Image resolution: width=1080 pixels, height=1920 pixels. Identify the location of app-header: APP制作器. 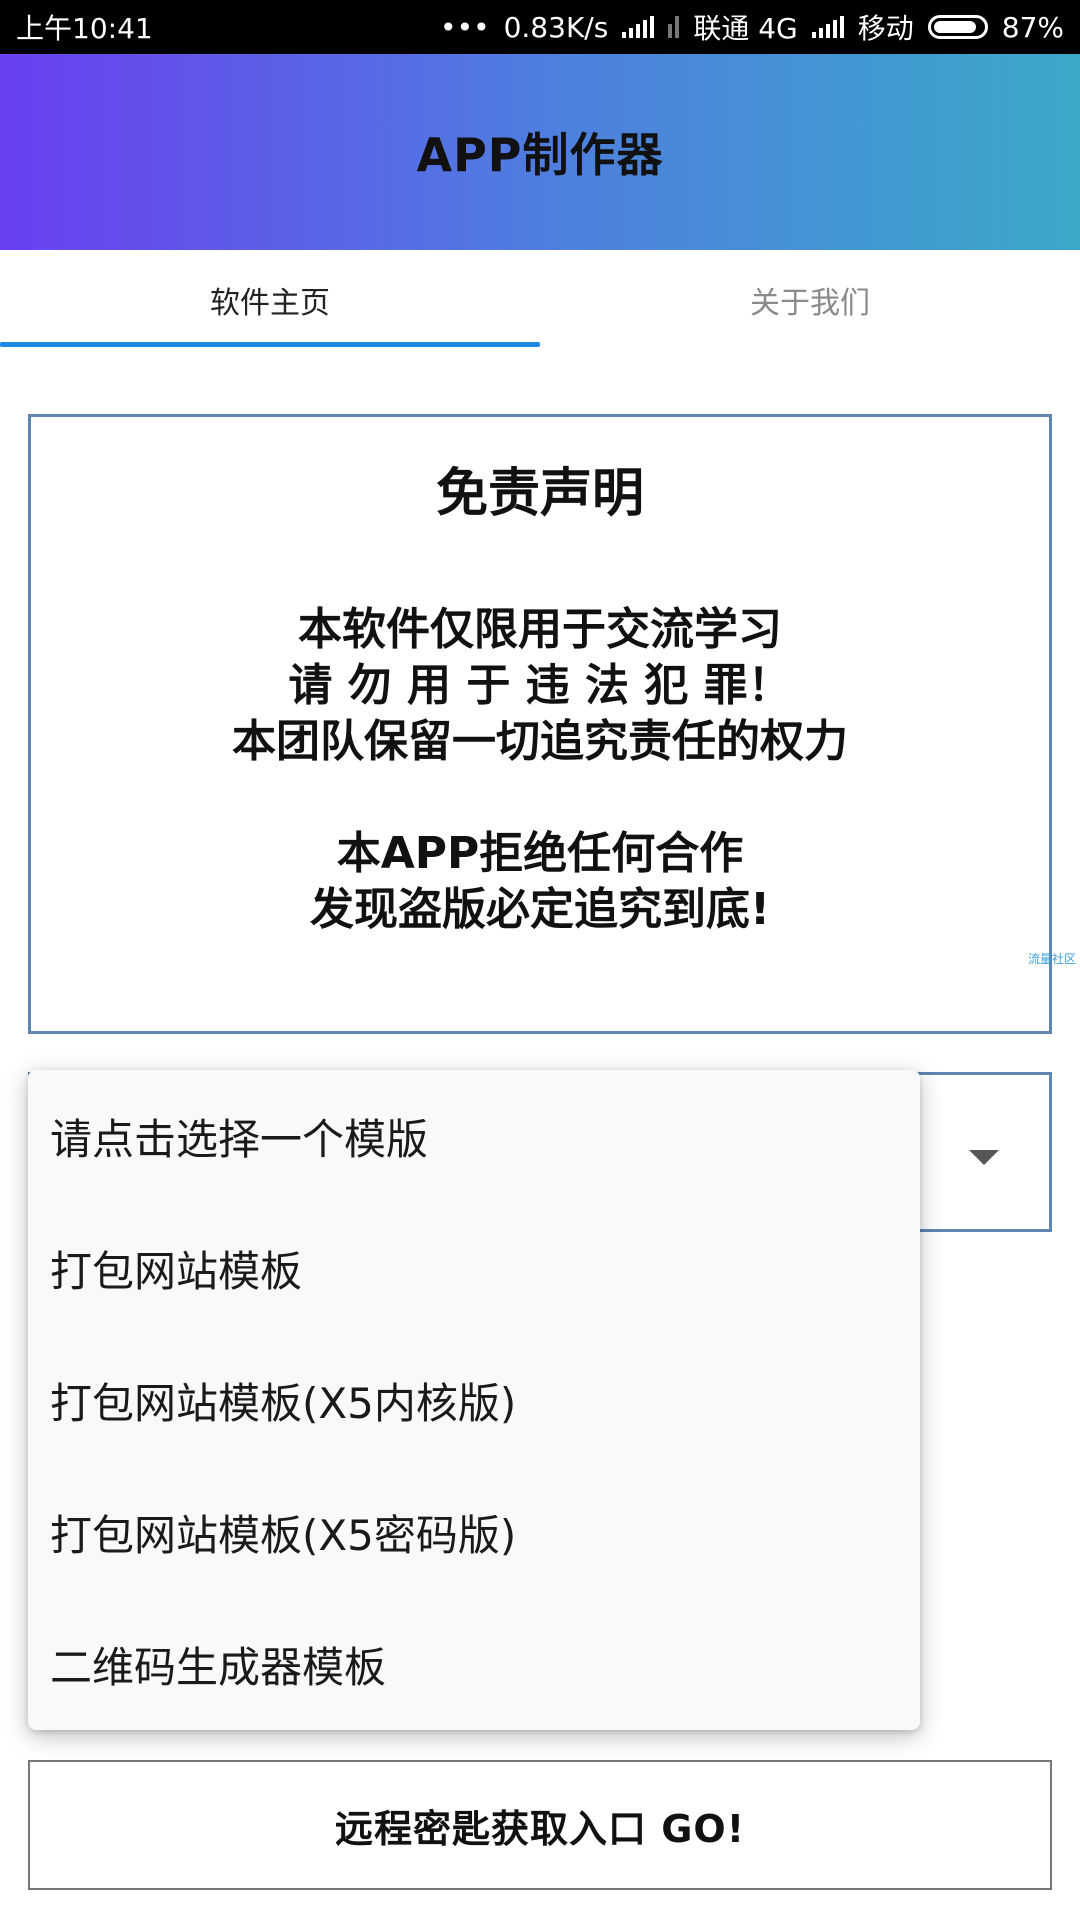
(540, 152).